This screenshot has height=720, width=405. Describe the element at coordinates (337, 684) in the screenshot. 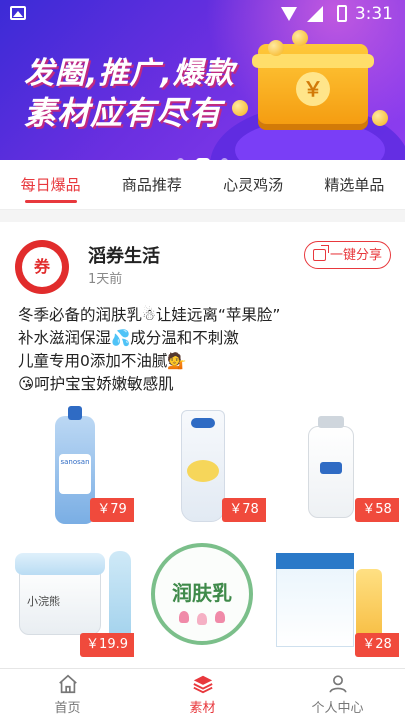

I see `person-icon` at that location.